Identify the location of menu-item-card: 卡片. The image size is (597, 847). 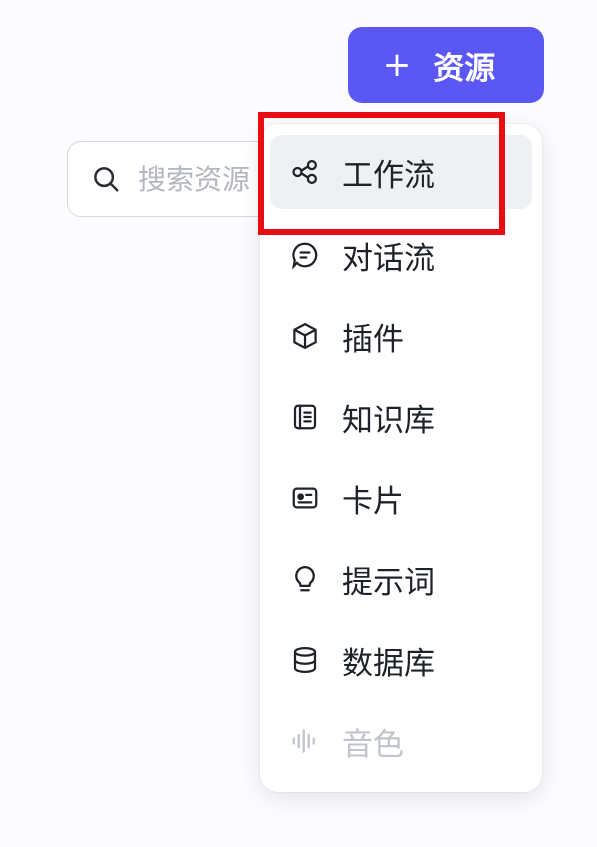
(401, 498).